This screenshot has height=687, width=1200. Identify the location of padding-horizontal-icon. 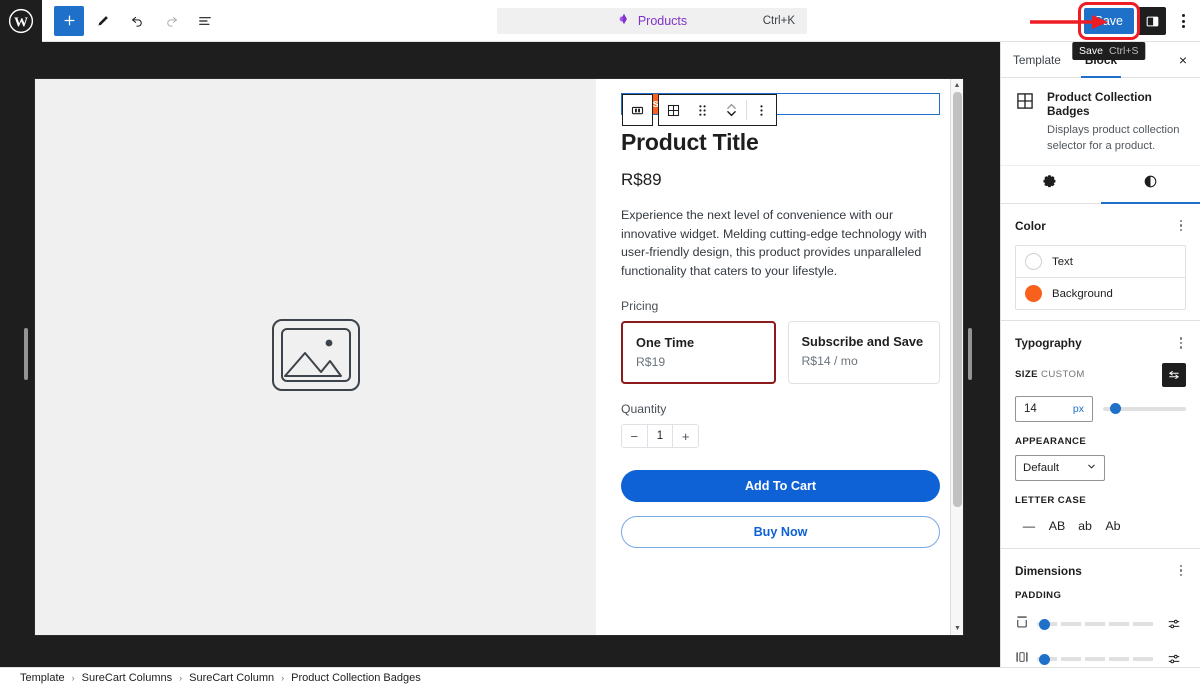
(1022, 659).